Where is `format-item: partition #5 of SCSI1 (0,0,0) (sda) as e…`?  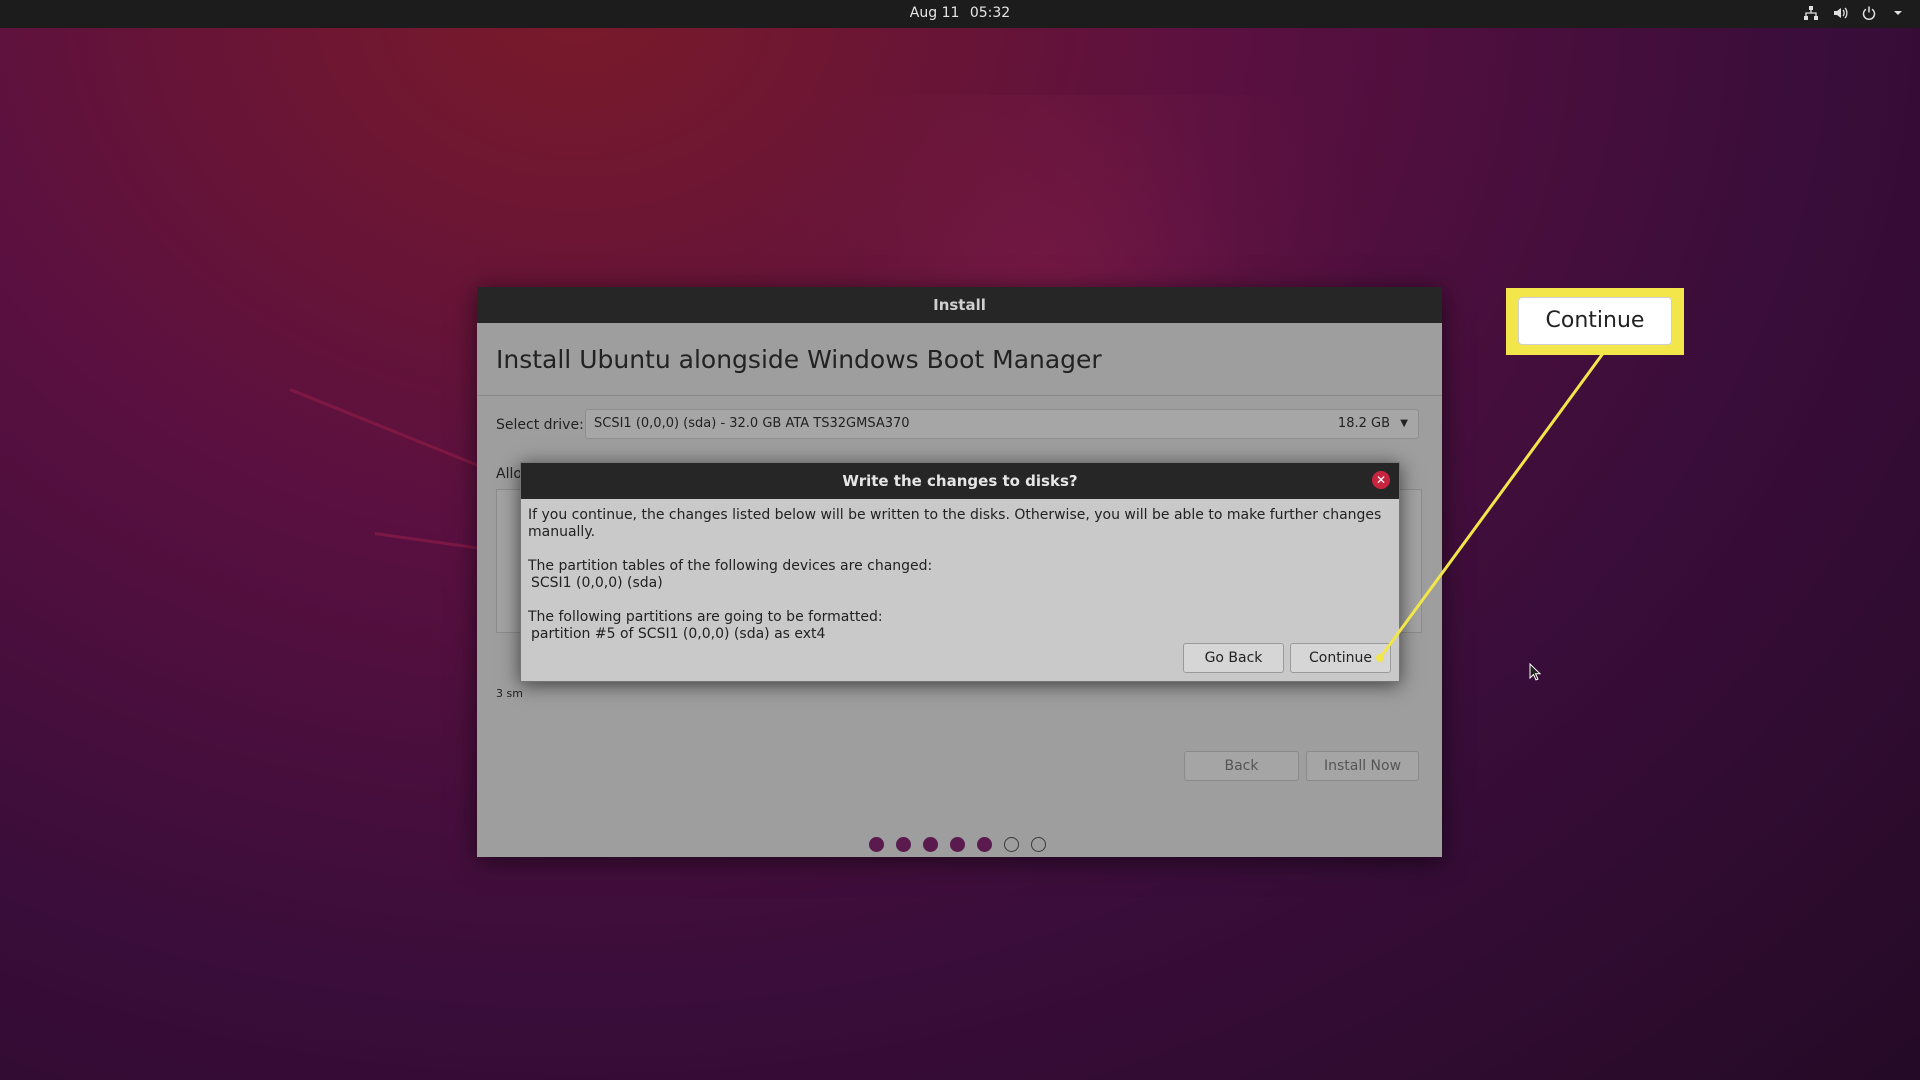 format-item: partition #5 of SCSI1 (0,0,0) (sda) as e… is located at coordinates (678, 634).